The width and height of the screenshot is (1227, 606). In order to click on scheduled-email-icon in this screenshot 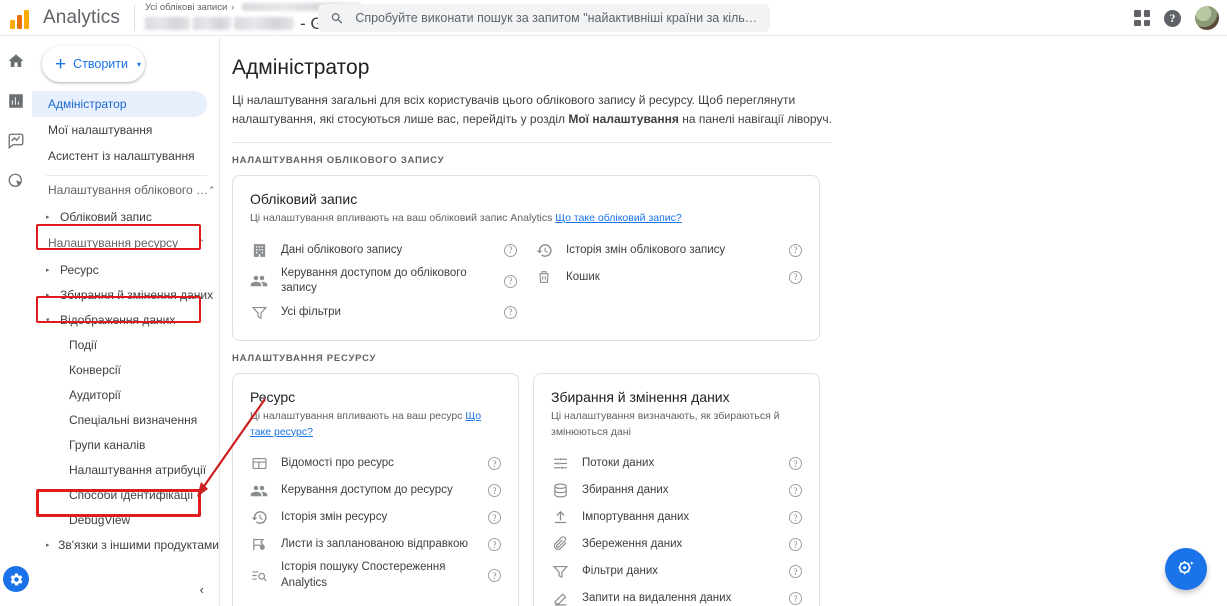, I will do `click(259, 545)`.